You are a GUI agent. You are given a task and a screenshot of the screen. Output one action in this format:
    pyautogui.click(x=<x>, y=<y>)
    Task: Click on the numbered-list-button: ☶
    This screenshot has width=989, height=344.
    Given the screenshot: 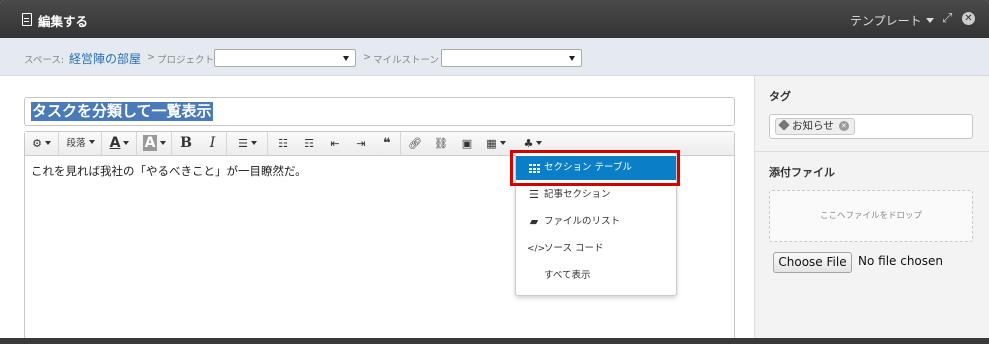 What is the action you would take?
    pyautogui.click(x=309, y=143)
    